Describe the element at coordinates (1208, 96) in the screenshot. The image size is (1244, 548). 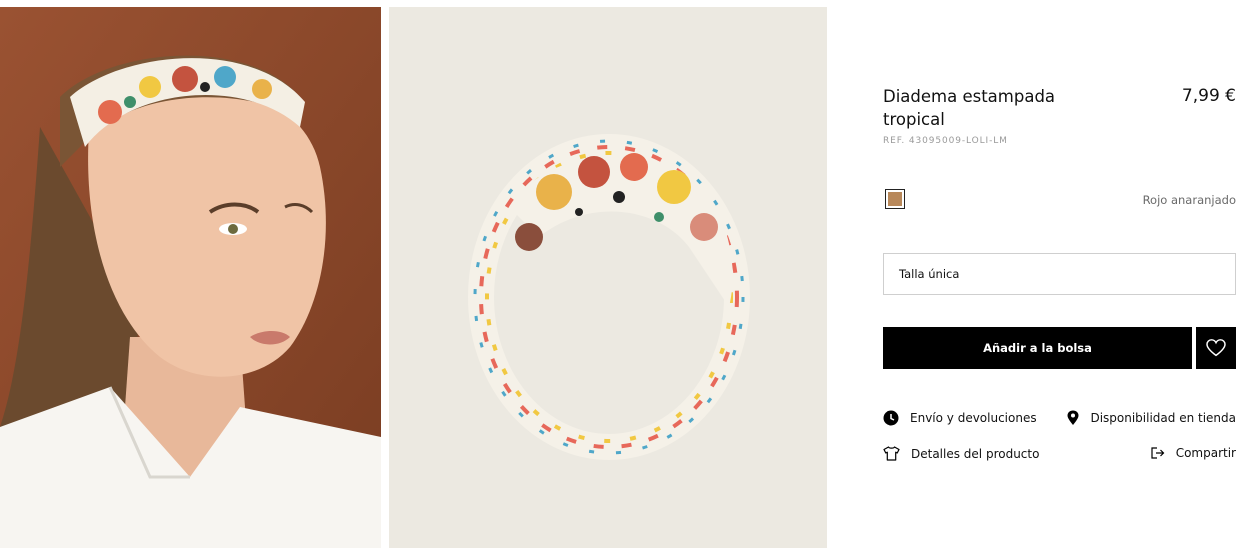
I see `product-price: 7,99 €` at that location.